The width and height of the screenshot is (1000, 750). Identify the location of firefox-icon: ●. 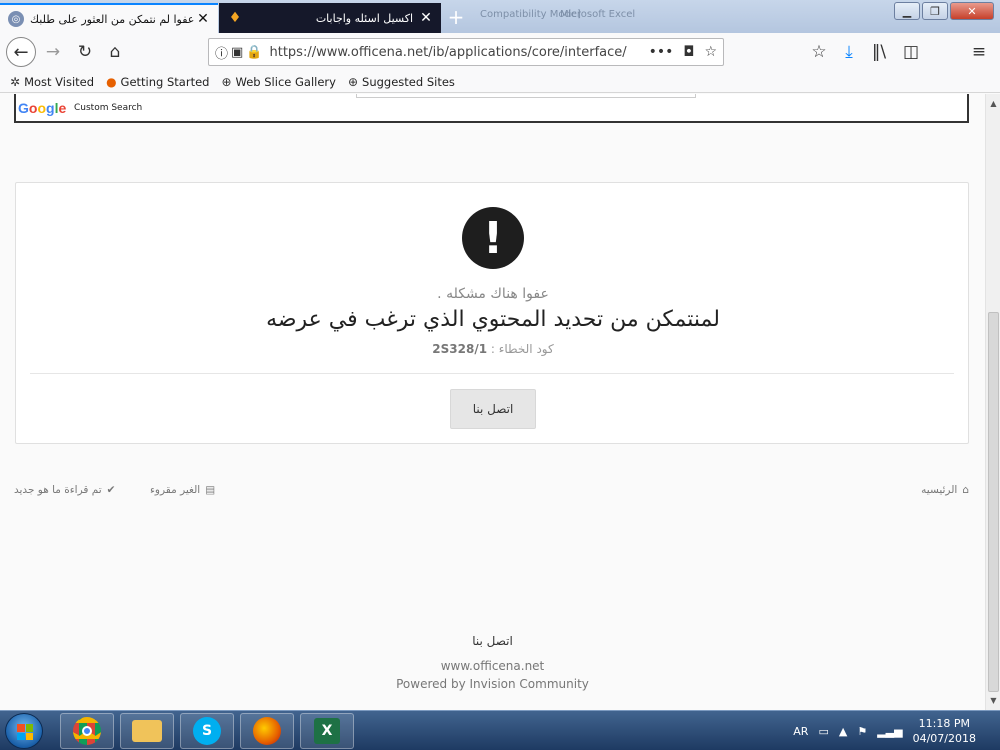
(111, 81).